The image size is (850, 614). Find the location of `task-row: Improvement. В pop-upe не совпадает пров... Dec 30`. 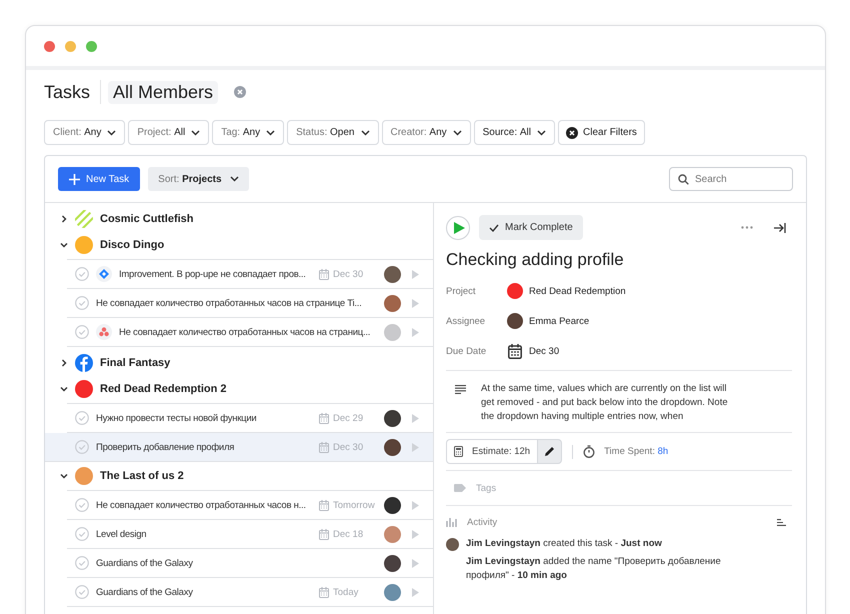

task-row: Improvement. В pop-upe не совпадает пров... Dec 30 is located at coordinates (250, 274).